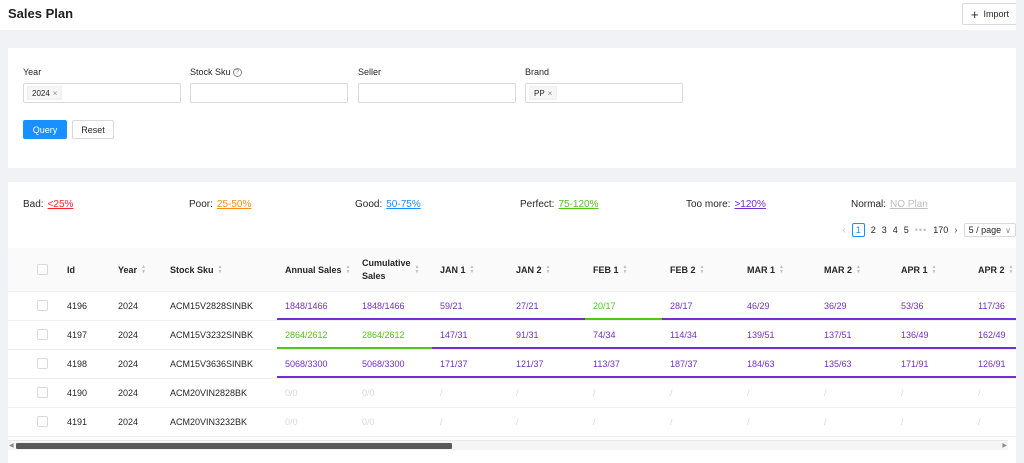  Describe the element at coordinates (940, 230) in the screenshot. I see `page-last: 170` at that location.